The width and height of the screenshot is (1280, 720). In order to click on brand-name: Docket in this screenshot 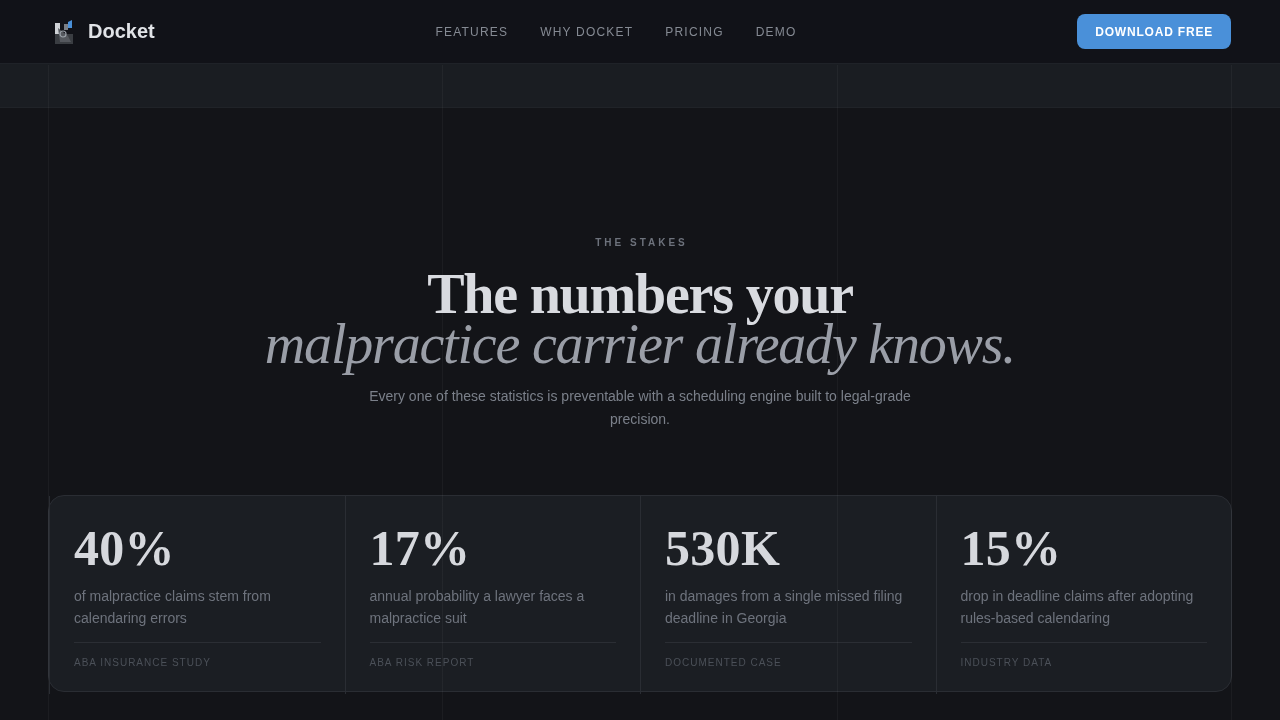, I will do `click(121, 31)`.